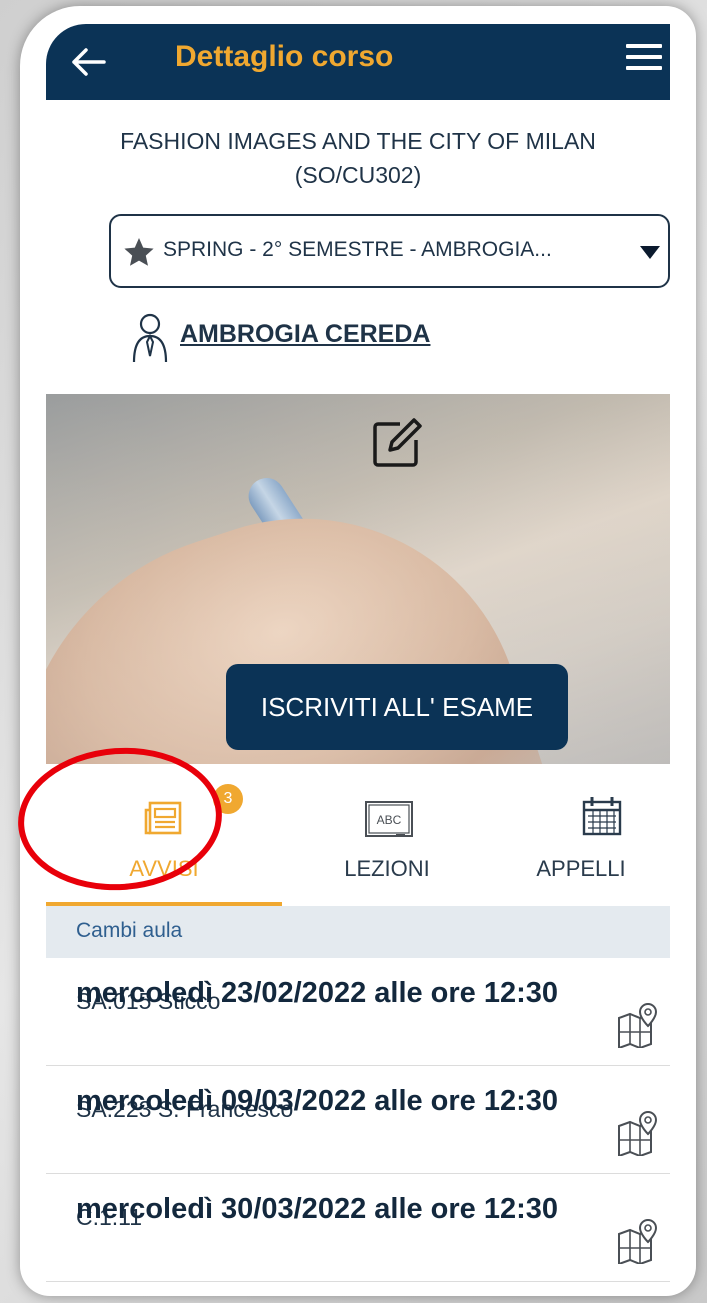 This screenshot has height=1303, width=707. Describe the element at coordinates (150, 338) in the screenshot. I see `teacher-icon` at that location.